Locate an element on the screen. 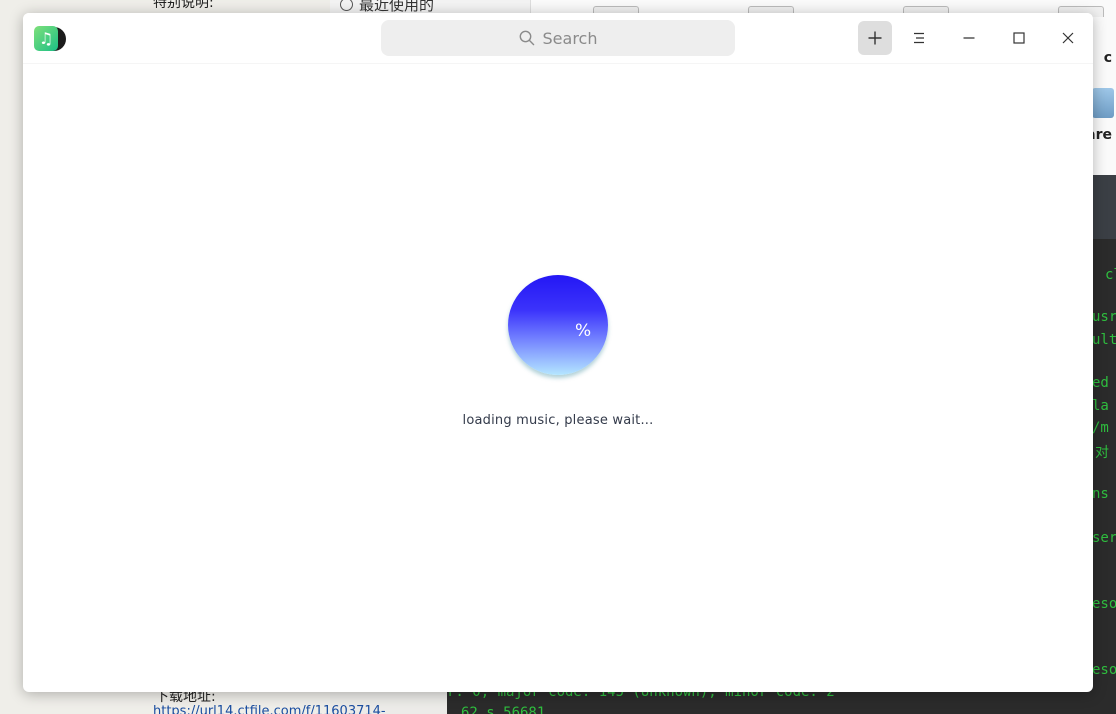  search-icon is located at coordinates (527, 38).